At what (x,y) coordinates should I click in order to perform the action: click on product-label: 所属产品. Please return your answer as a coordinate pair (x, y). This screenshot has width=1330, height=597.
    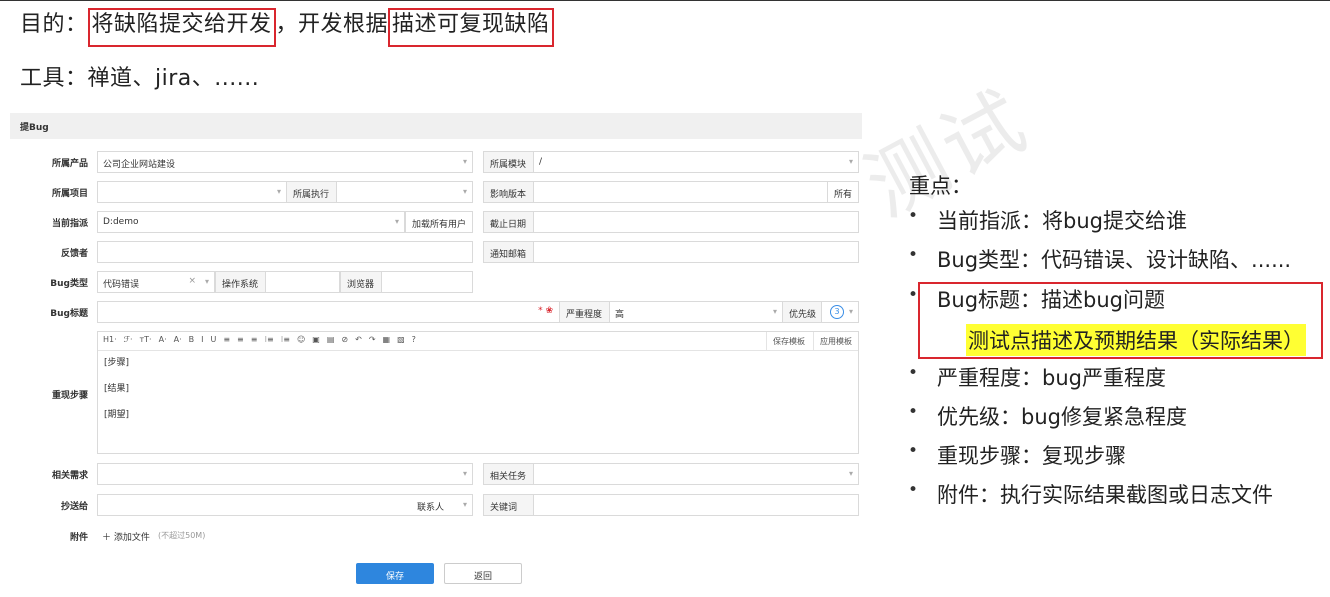
    Looking at the image, I should click on (69, 164).